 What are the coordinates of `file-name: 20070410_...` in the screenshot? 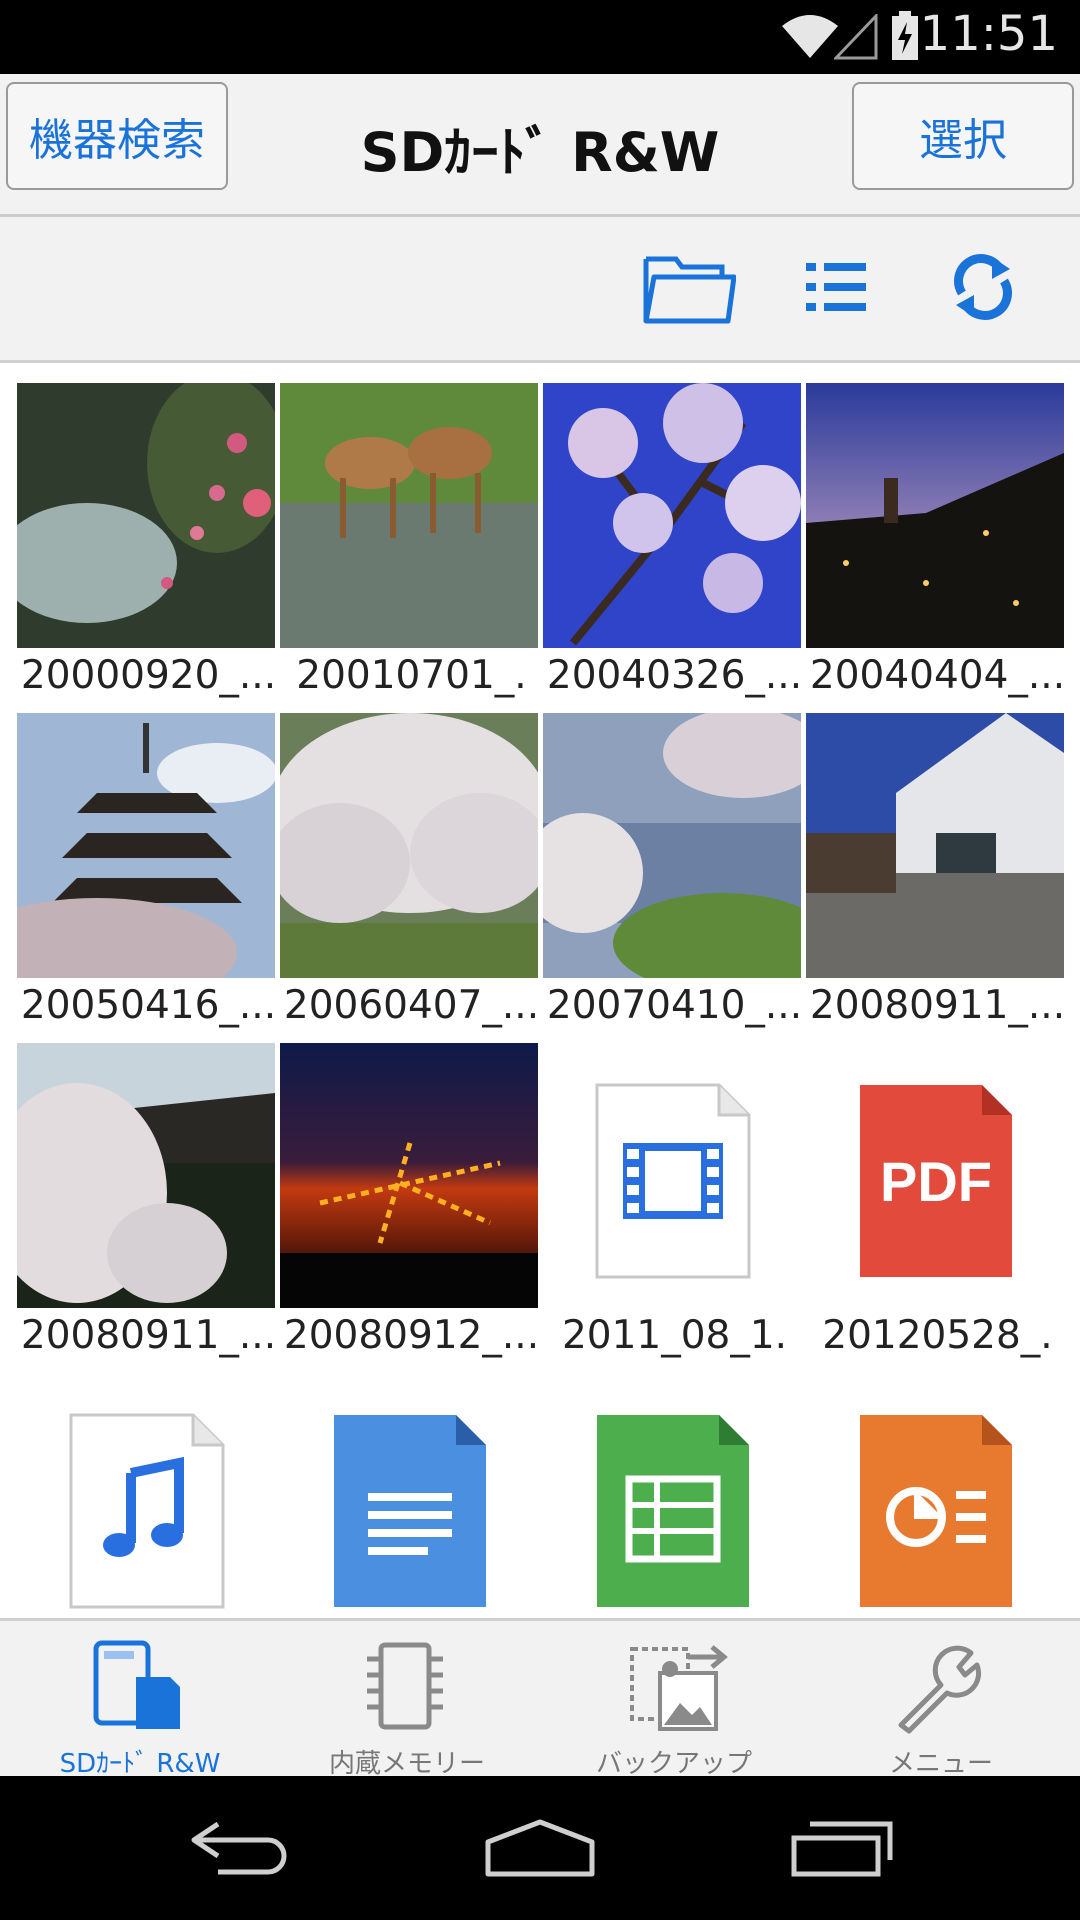 It's located at (674, 1005).